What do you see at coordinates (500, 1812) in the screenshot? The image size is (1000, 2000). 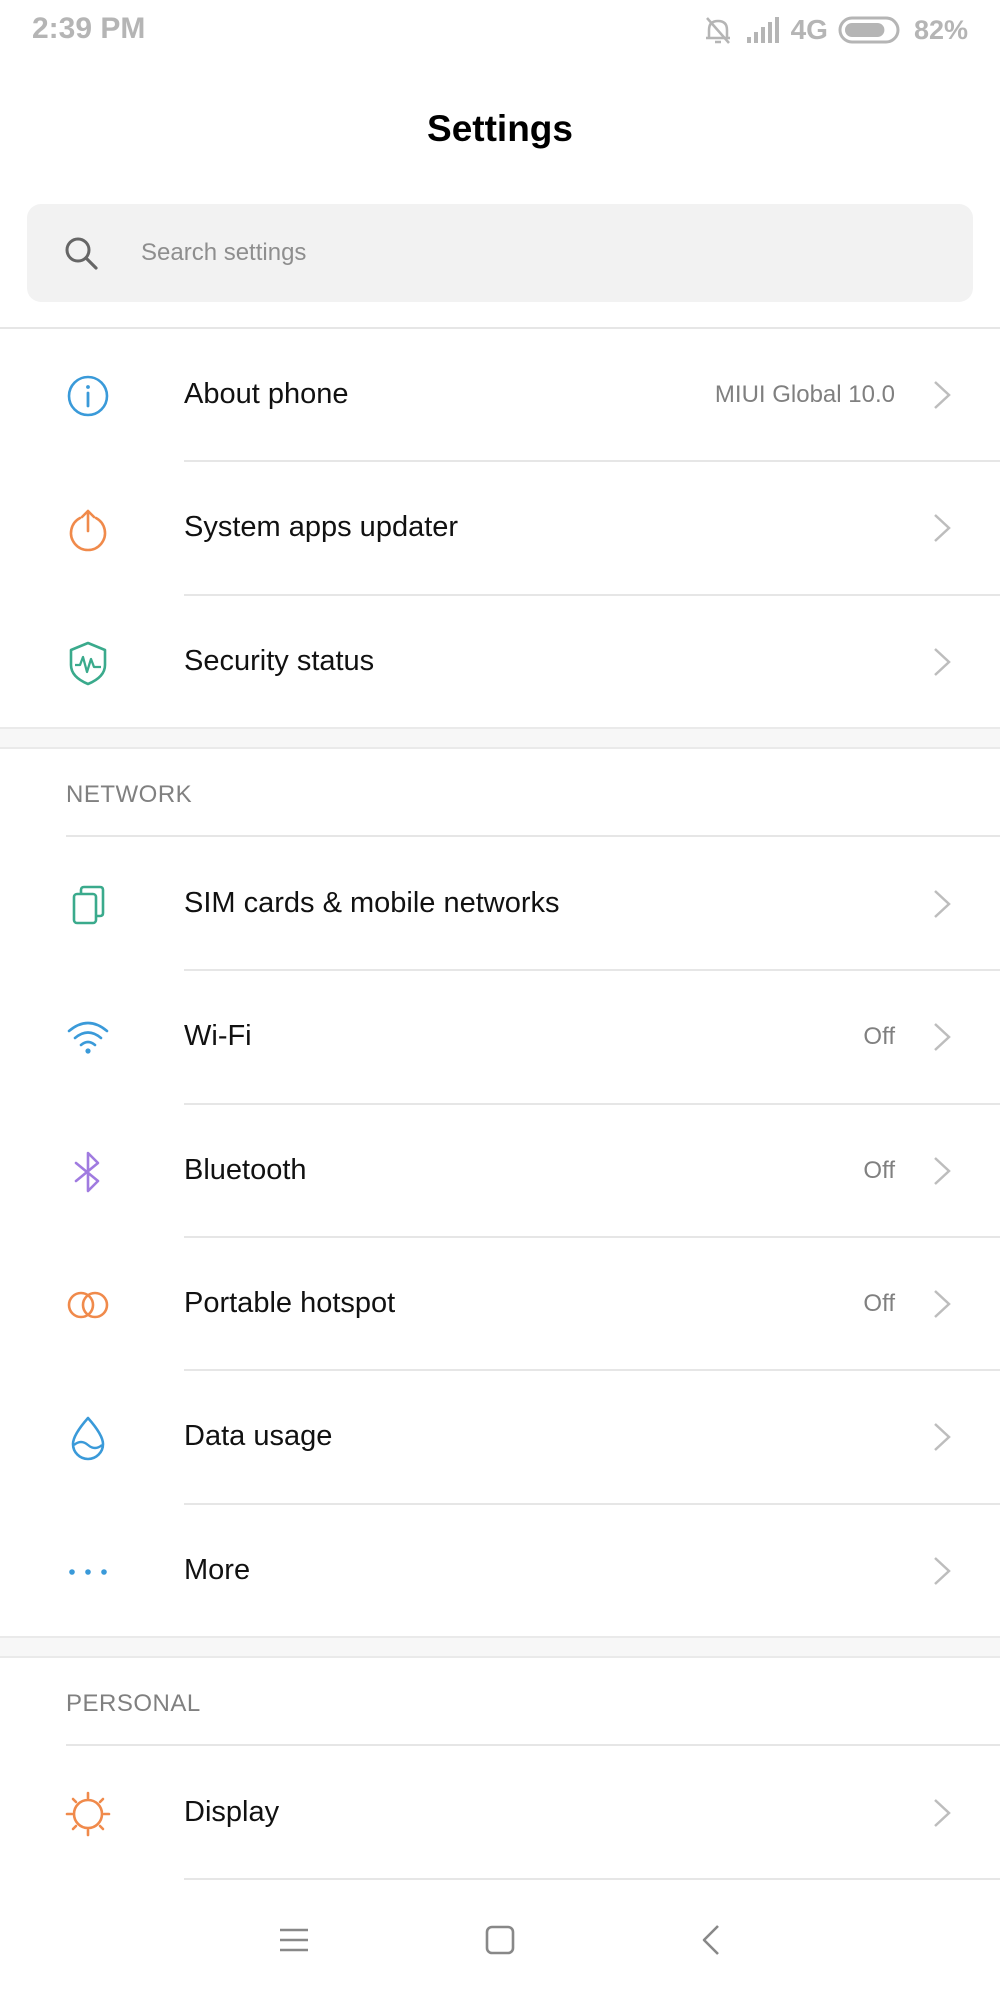 I see `display-item: Display` at bounding box center [500, 1812].